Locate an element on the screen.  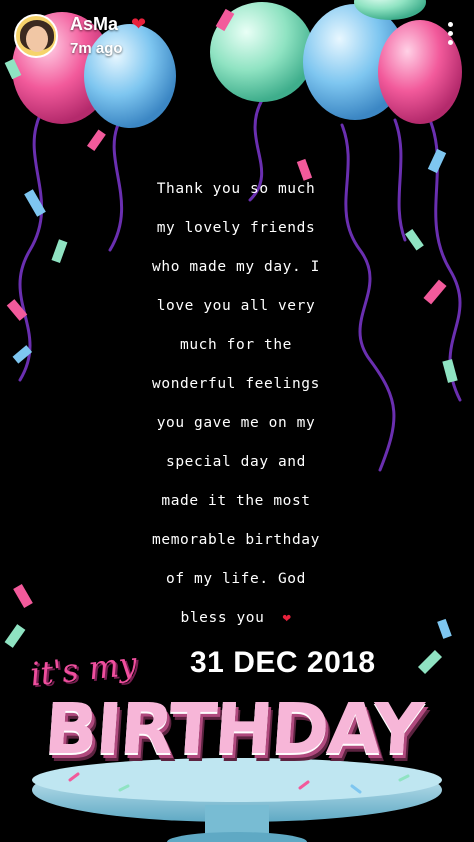
caption-line: wonderful feelings is located at coordinates (236, 384).